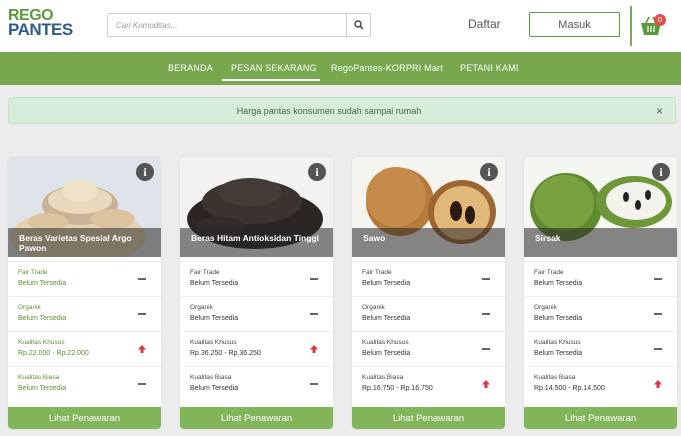 The image size is (681, 436). What do you see at coordinates (574, 24) in the screenshot?
I see `login-button: Masuk` at bounding box center [574, 24].